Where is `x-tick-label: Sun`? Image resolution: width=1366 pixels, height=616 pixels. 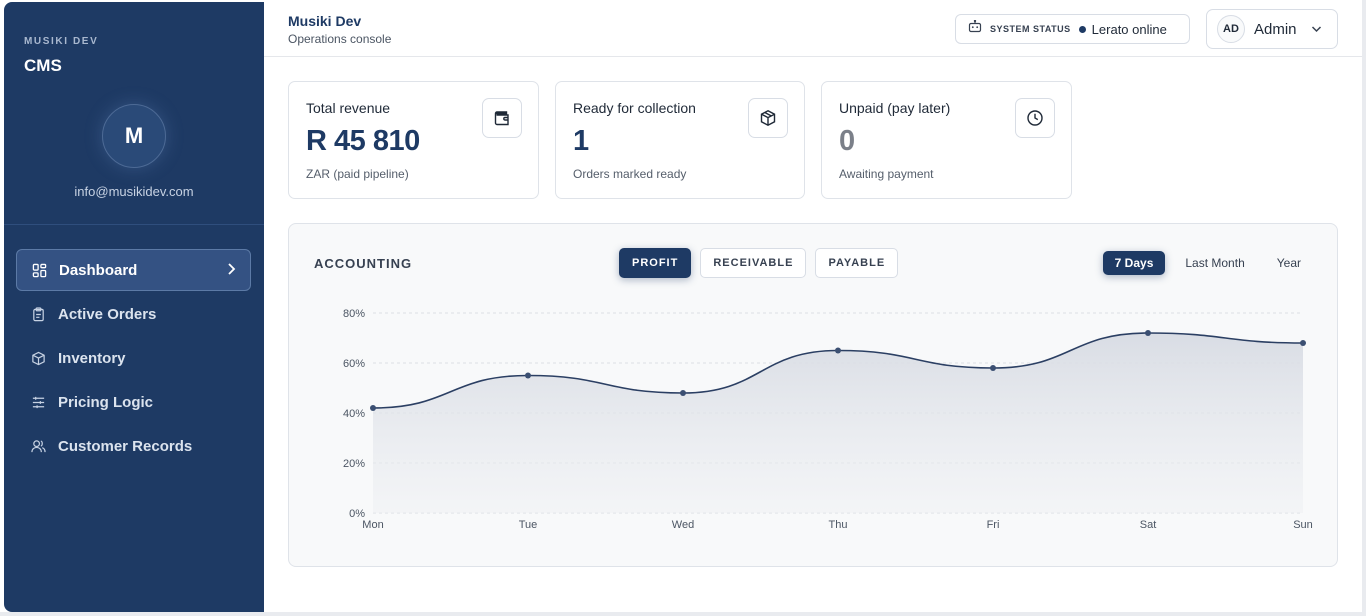
x-tick-label: Sun is located at coordinates (1303, 525).